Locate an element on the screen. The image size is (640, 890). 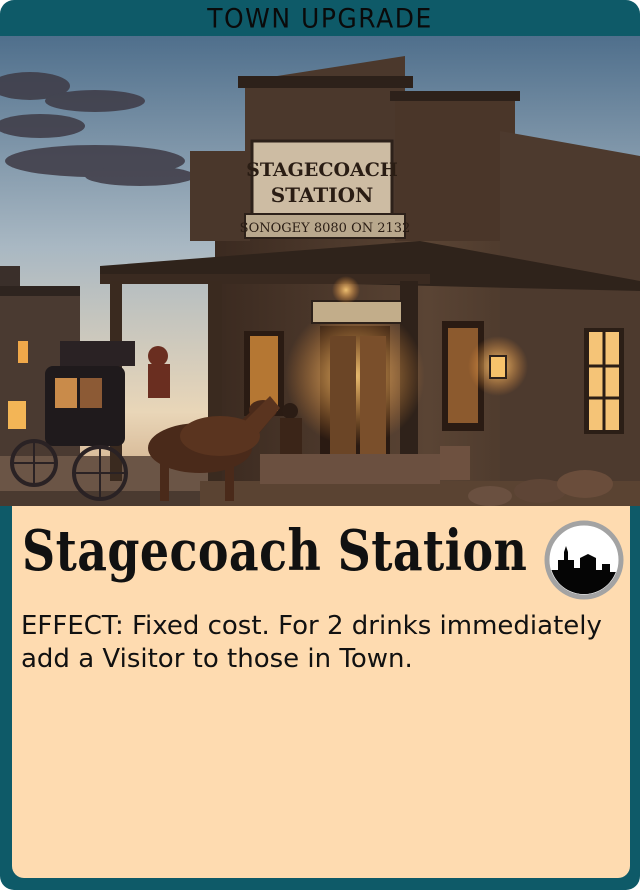
sign-main-bottom: STATION is located at coordinates (322, 195).